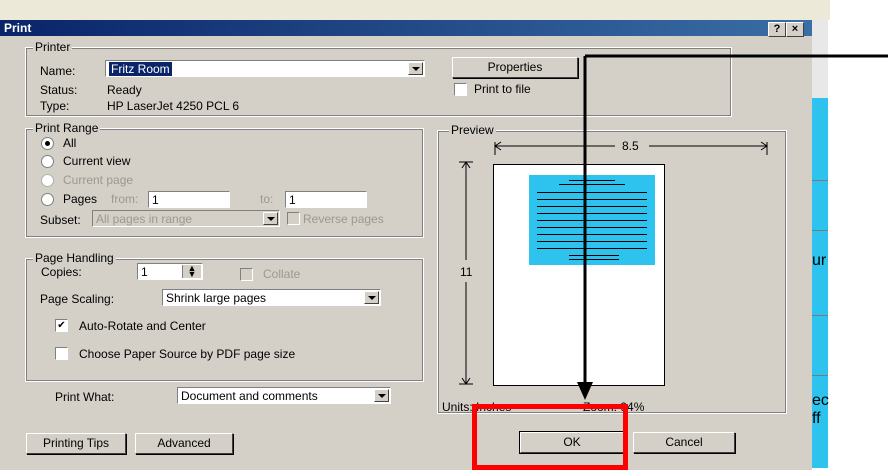  Describe the element at coordinates (795, 29) in the screenshot. I see `close-button: ×` at that location.